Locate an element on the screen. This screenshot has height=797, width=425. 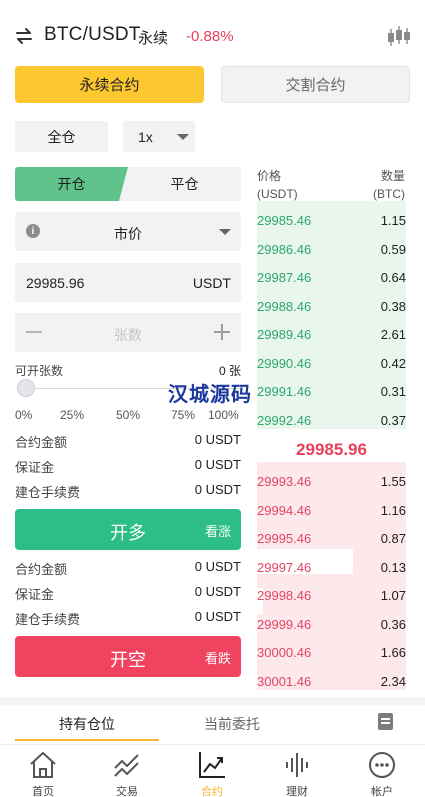
ask-price: 29997.46 is located at coordinates (284, 567).